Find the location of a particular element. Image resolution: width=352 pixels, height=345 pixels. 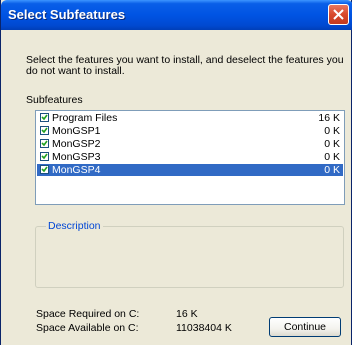

continue-button: Continue is located at coordinates (305, 327).